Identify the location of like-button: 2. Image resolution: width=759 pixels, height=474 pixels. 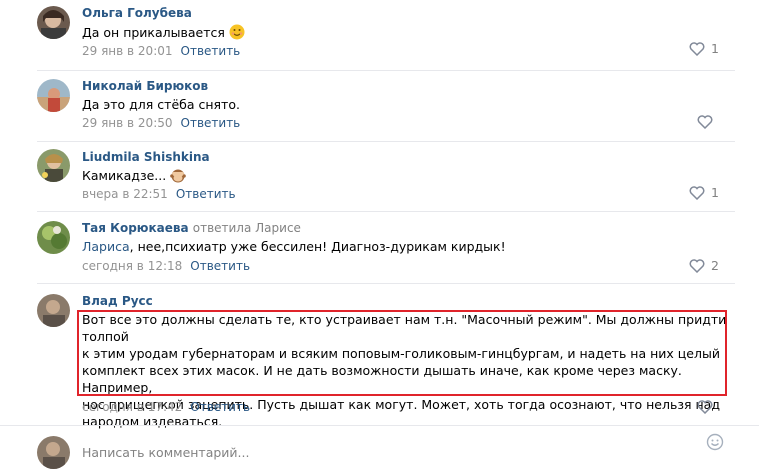
(699, 265).